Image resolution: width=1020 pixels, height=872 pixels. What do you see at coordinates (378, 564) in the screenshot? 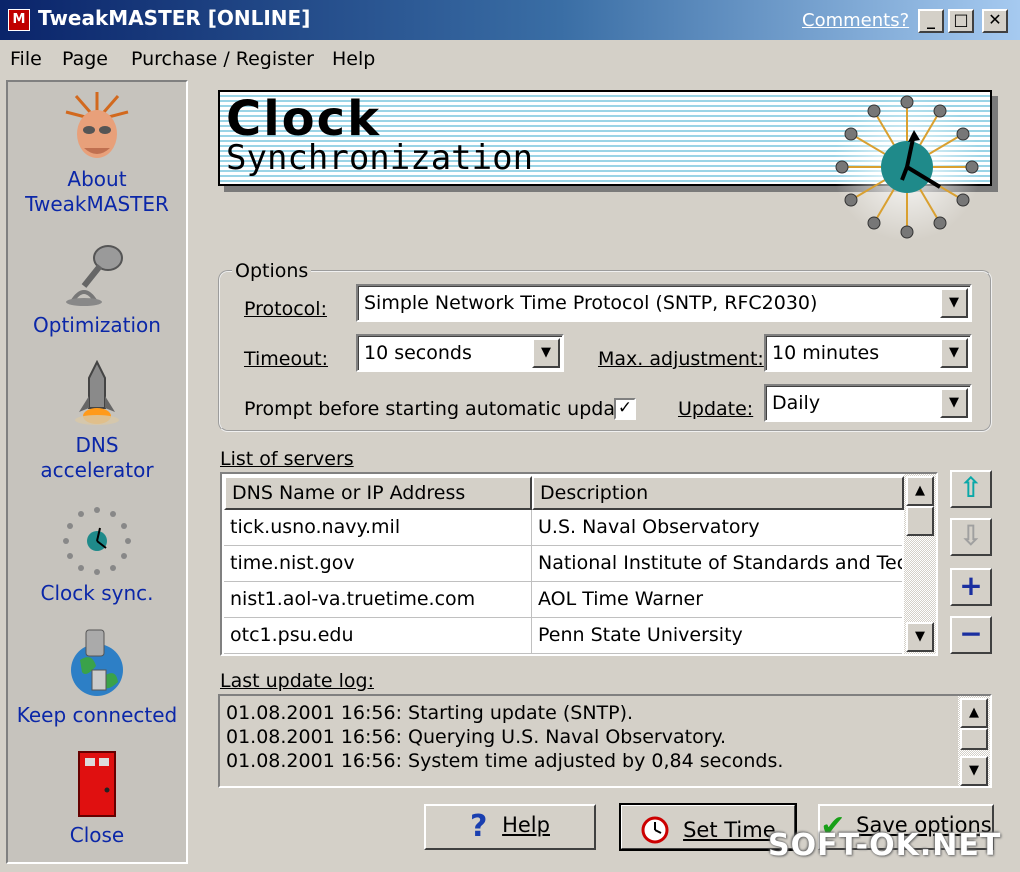
I see `table-cell-dns: time.nist.gov` at bounding box center [378, 564].